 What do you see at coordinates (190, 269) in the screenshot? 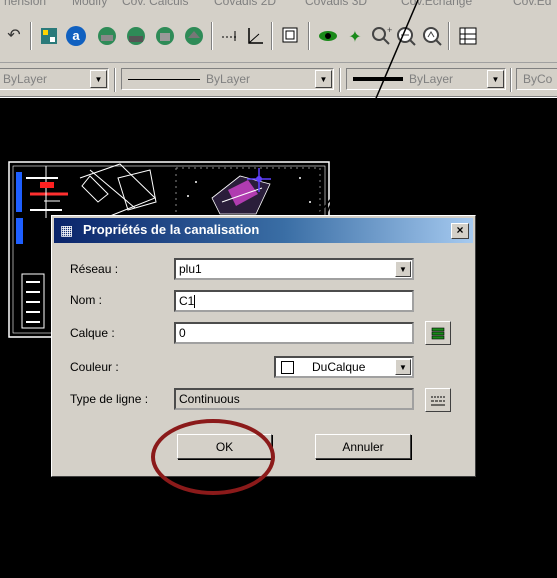
I see `reseau-value: plu1` at bounding box center [190, 269].